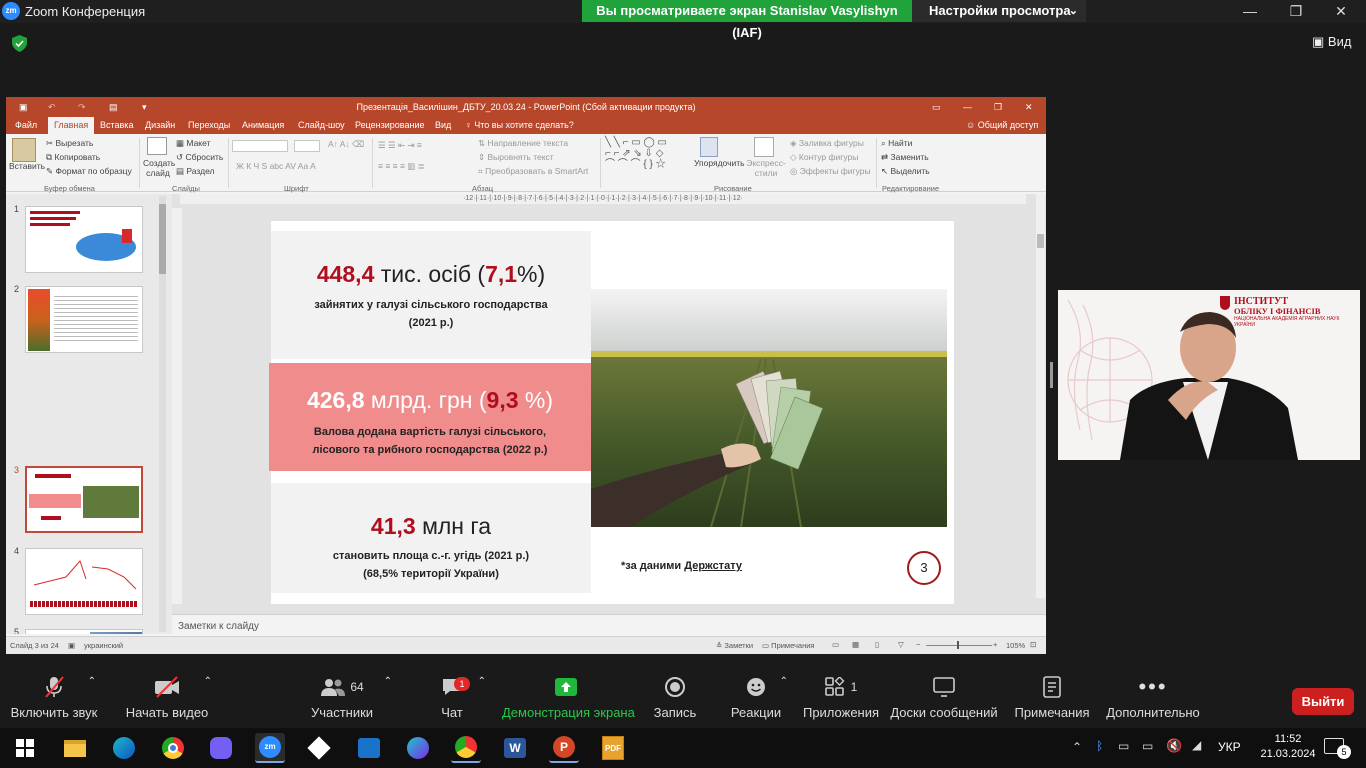  I want to click on fit-slide-icon: ⊡, so click(1033, 644).